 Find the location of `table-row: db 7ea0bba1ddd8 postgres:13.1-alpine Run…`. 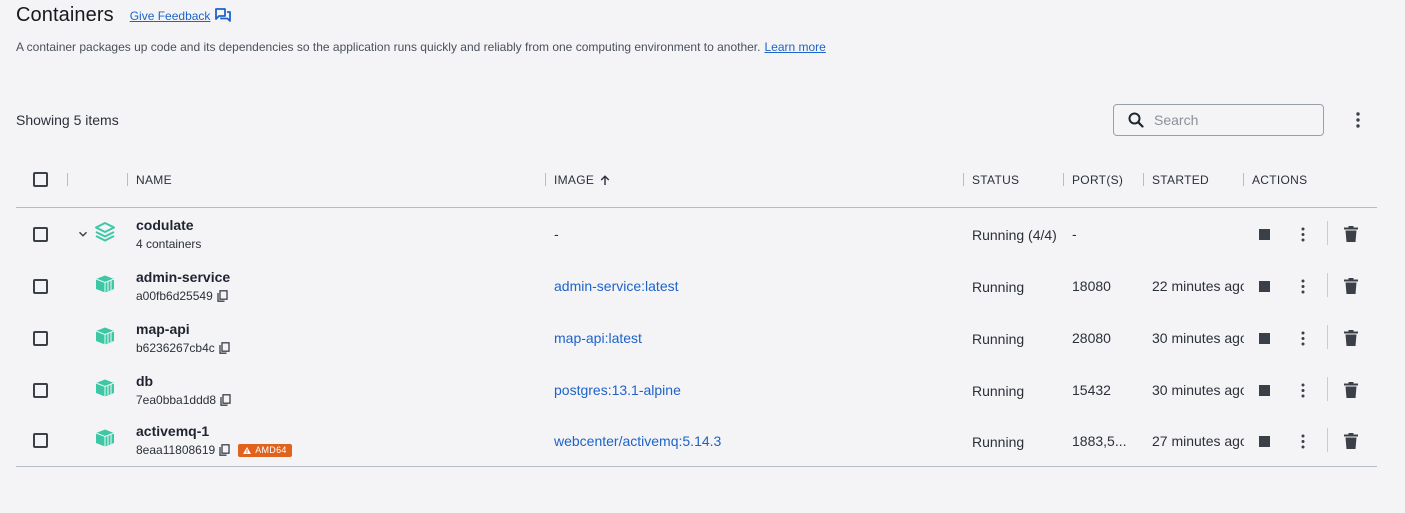

table-row: db 7ea0bba1ddd8 postgres:13.1-alpine Run… is located at coordinates (696, 391).